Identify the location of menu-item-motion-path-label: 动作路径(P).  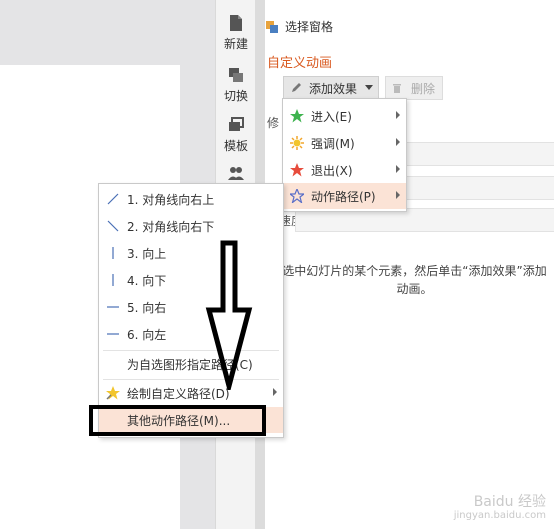
(343, 196).